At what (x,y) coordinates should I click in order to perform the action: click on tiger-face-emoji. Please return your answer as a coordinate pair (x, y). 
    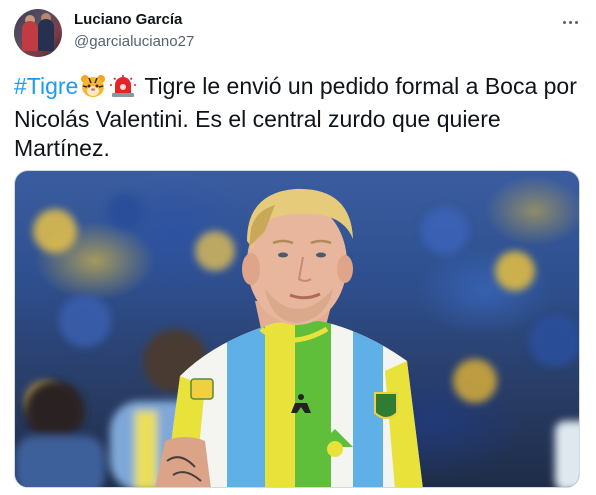
    Looking at the image, I should click on (93, 89).